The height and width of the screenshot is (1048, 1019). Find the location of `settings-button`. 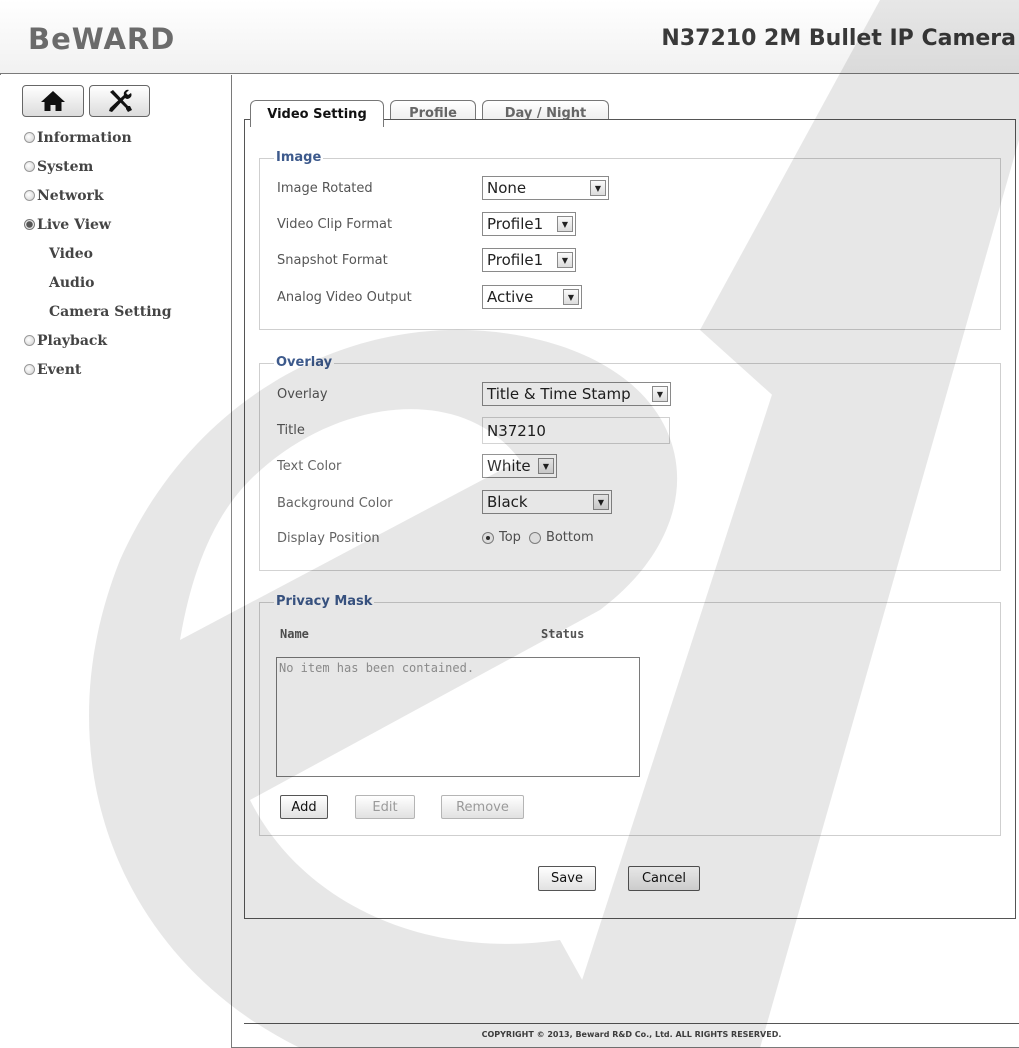

settings-button is located at coordinates (119, 101).